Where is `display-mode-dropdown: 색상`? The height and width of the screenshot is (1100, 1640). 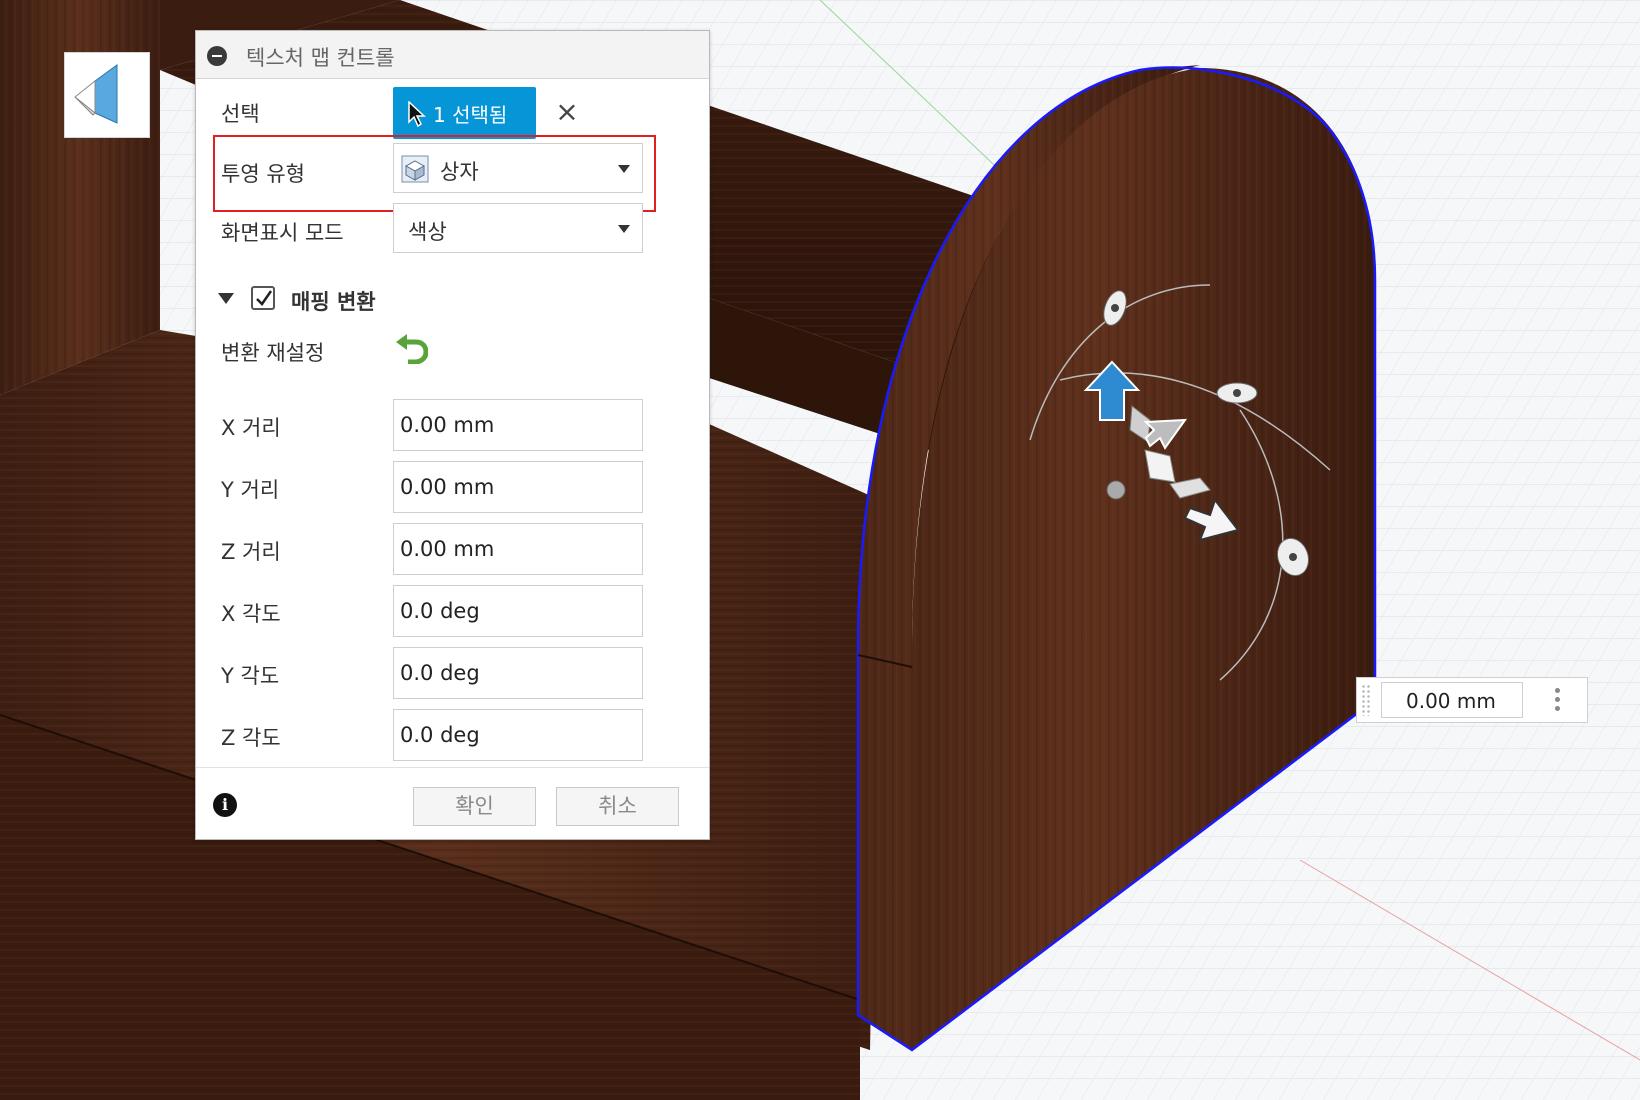
display-mode-dropdown: 색상 is located at coordinates (518, 228).